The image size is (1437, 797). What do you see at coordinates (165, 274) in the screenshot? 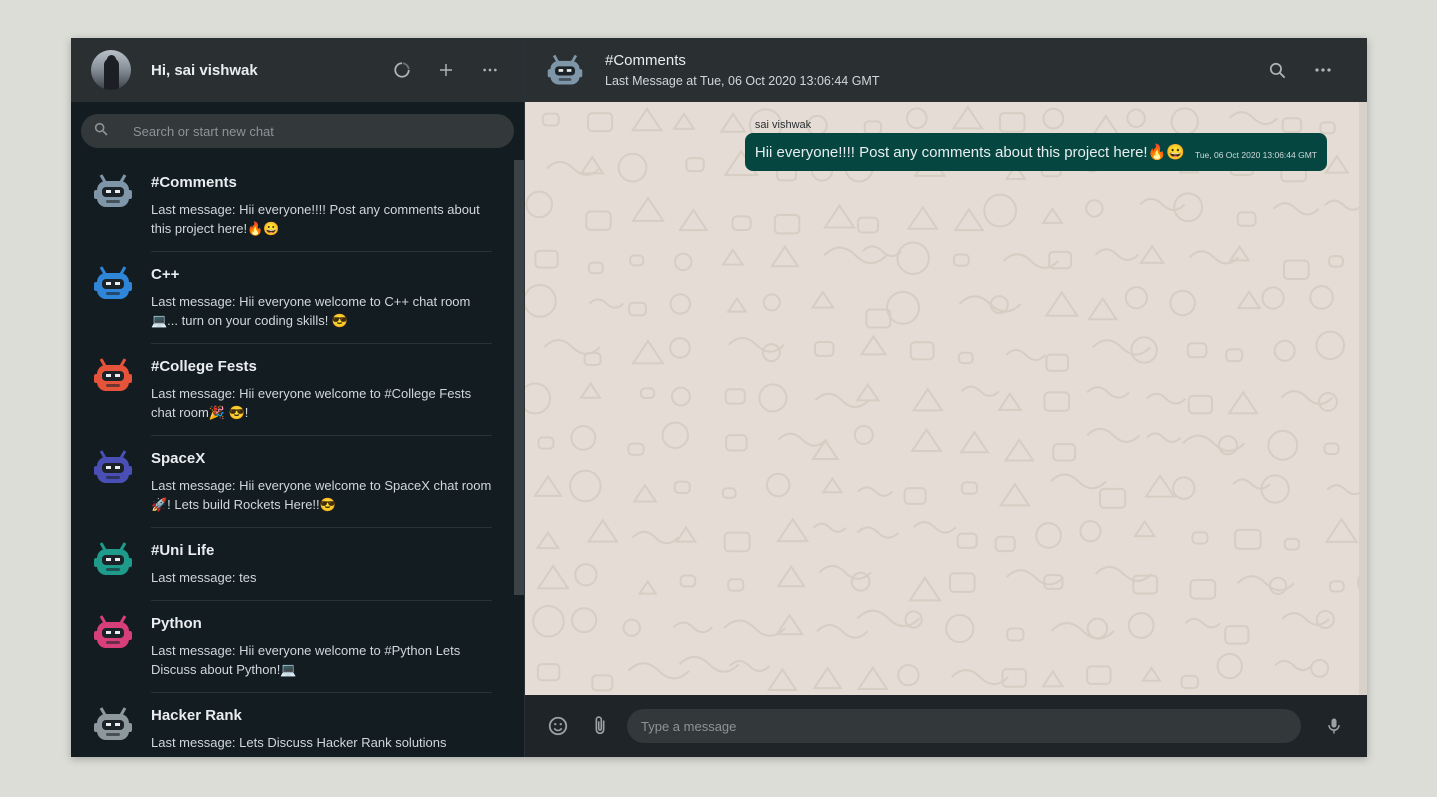
I see `chat-name: C++` at bounding box center [165, 274].